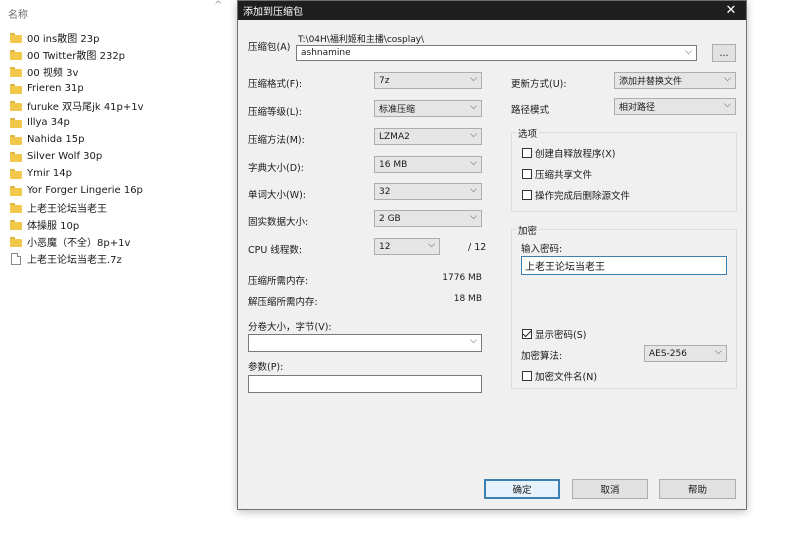  I want to click on method-label: 压缩方法(M):, so click(276, 140).